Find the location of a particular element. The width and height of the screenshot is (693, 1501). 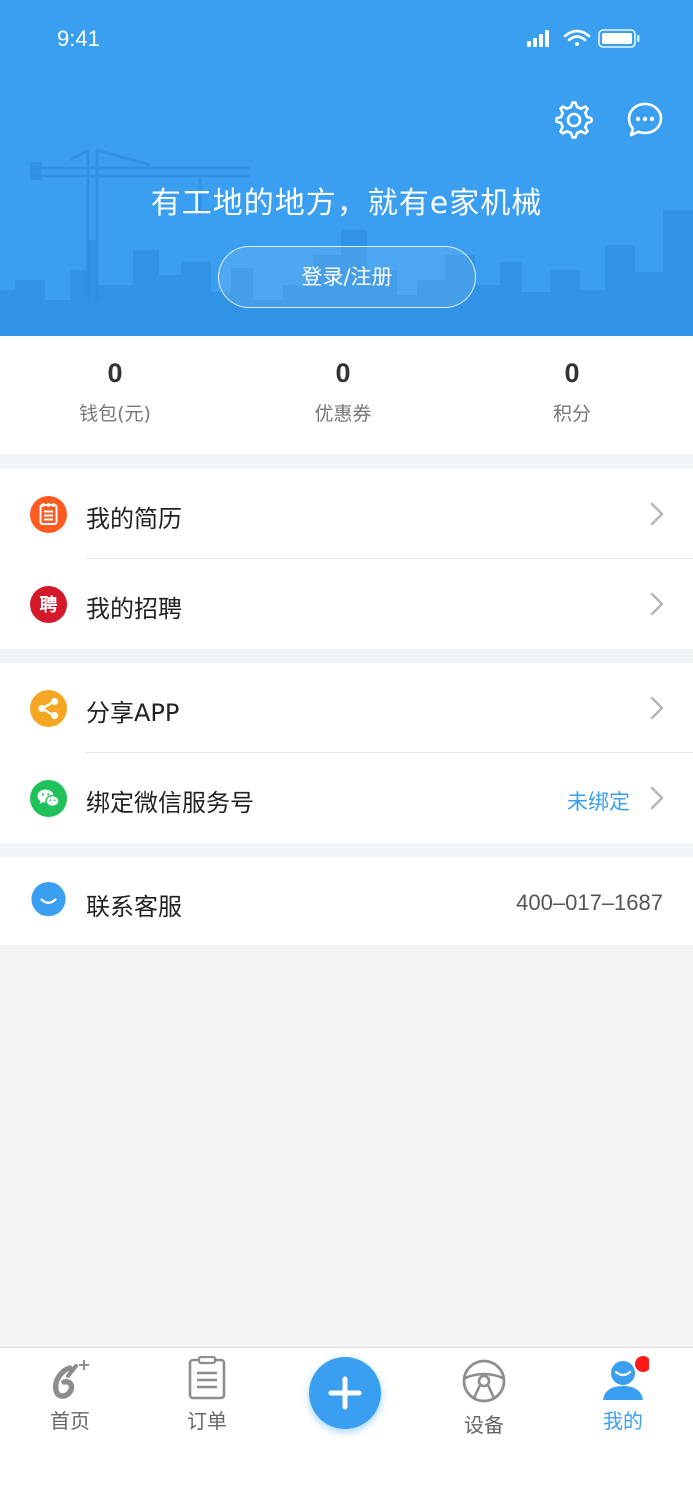

menu-item-bind-wechat: 绑定微信服务号 未绑定 is located at coordinates (346, 798).